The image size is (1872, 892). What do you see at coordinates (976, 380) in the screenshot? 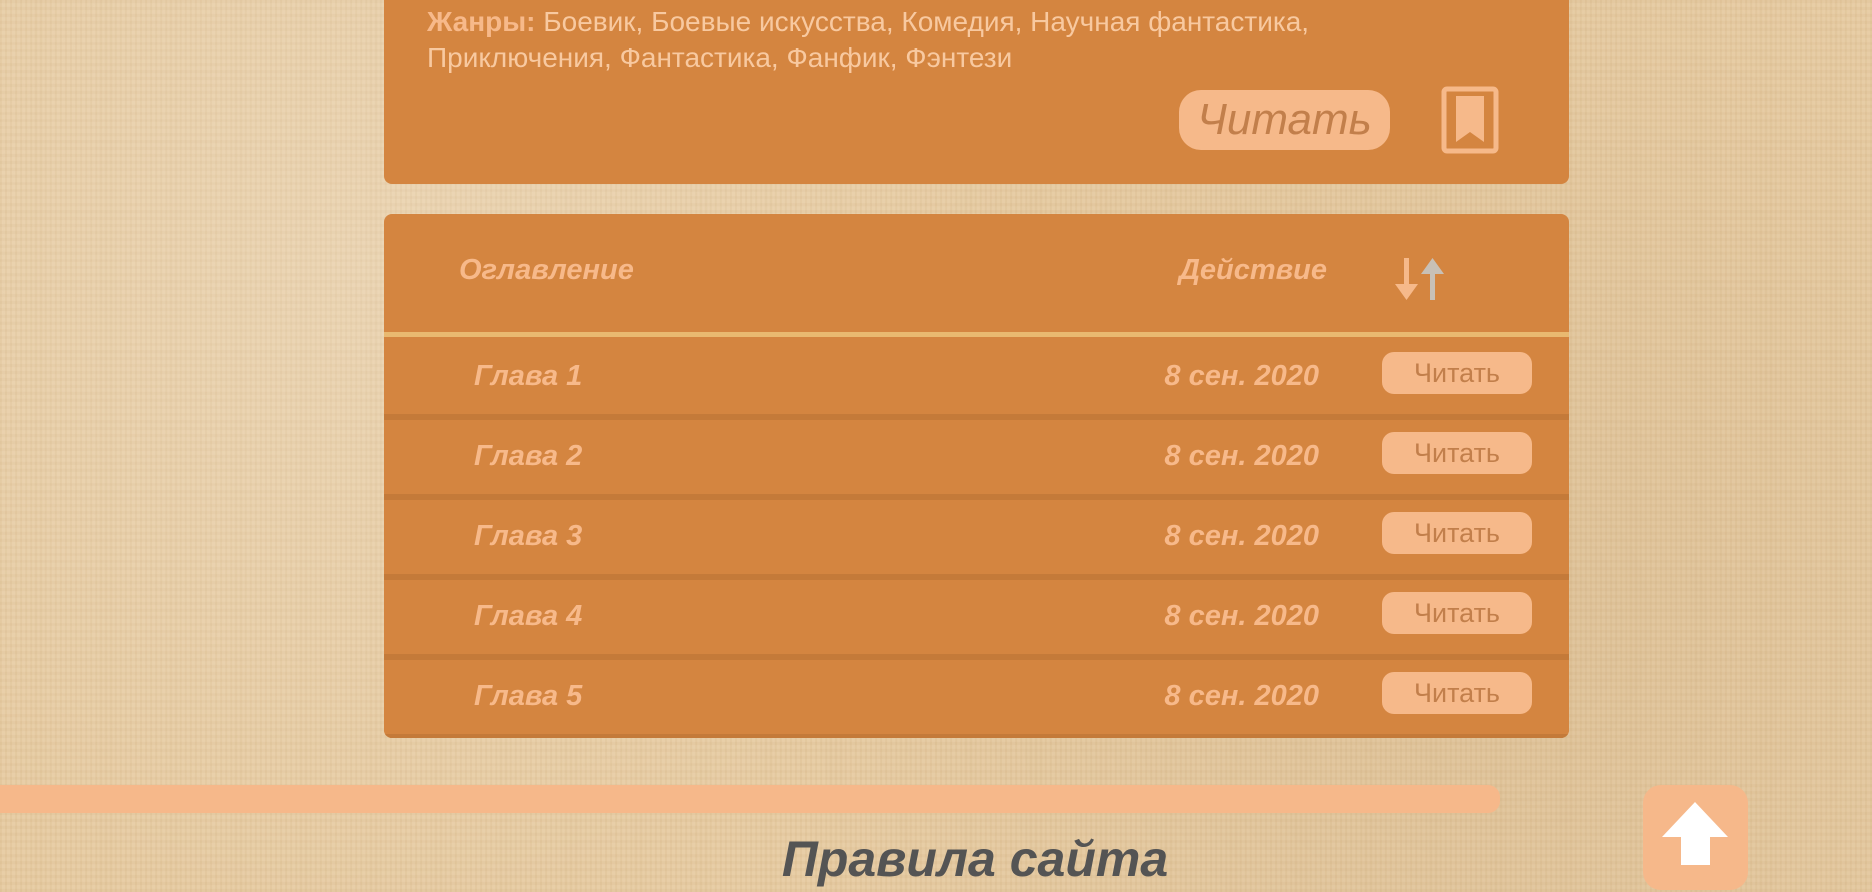
I see `chapter-row: Глава 1 8 сен. 2020 Читать` at bounding box center [976, 380].